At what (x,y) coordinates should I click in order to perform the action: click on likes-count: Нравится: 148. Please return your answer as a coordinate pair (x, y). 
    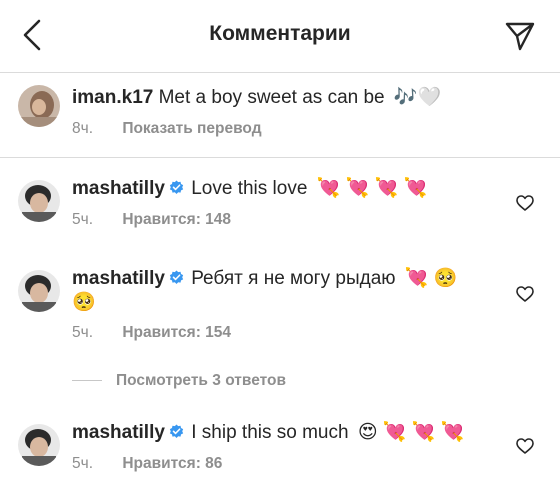
    Looking at the image, I should click on (176, 219).